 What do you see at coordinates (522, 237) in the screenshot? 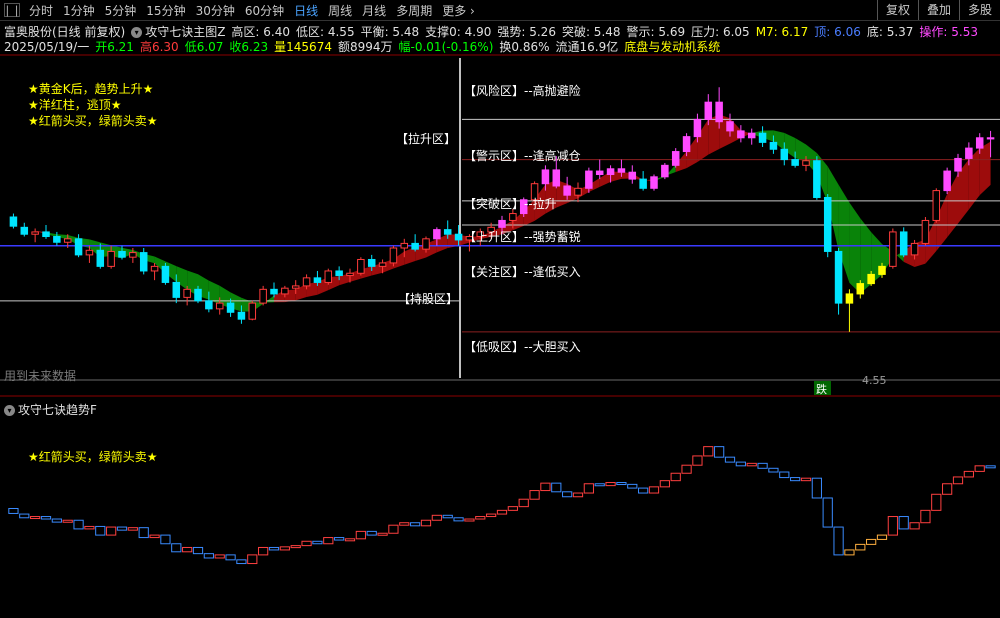
I see `zone-rising: 【上升区】--强势蓄锐` at bounding box center [522, 237].